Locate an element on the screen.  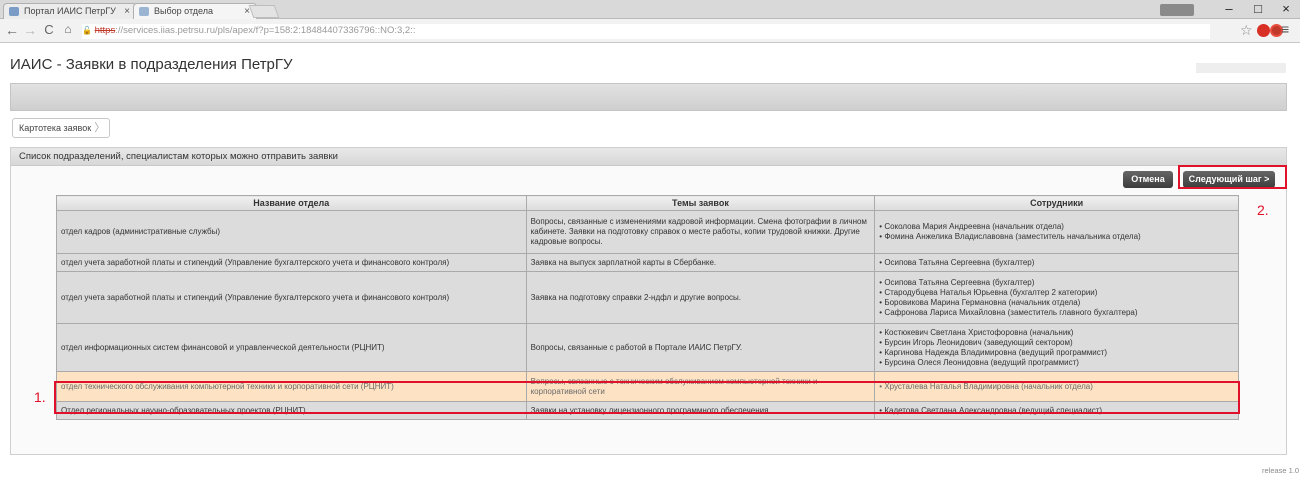
portal-favicon-icon is located at coordinates (14, 11).